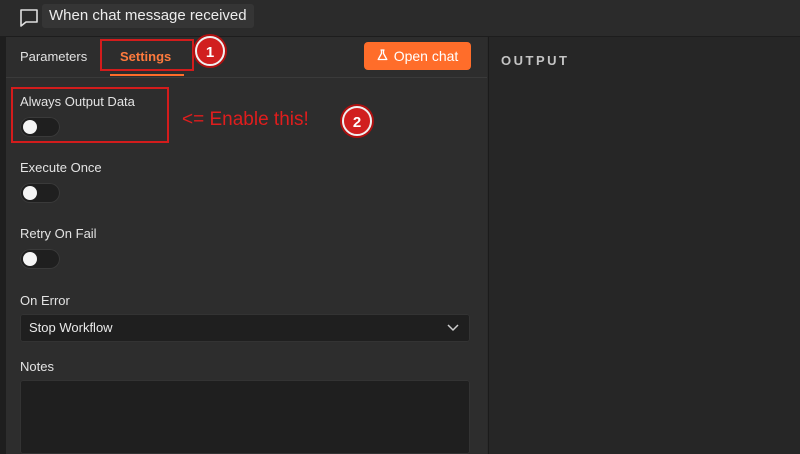 The image size is (800, 454). I want to click on chevron-down-icon, so click(453, 328).